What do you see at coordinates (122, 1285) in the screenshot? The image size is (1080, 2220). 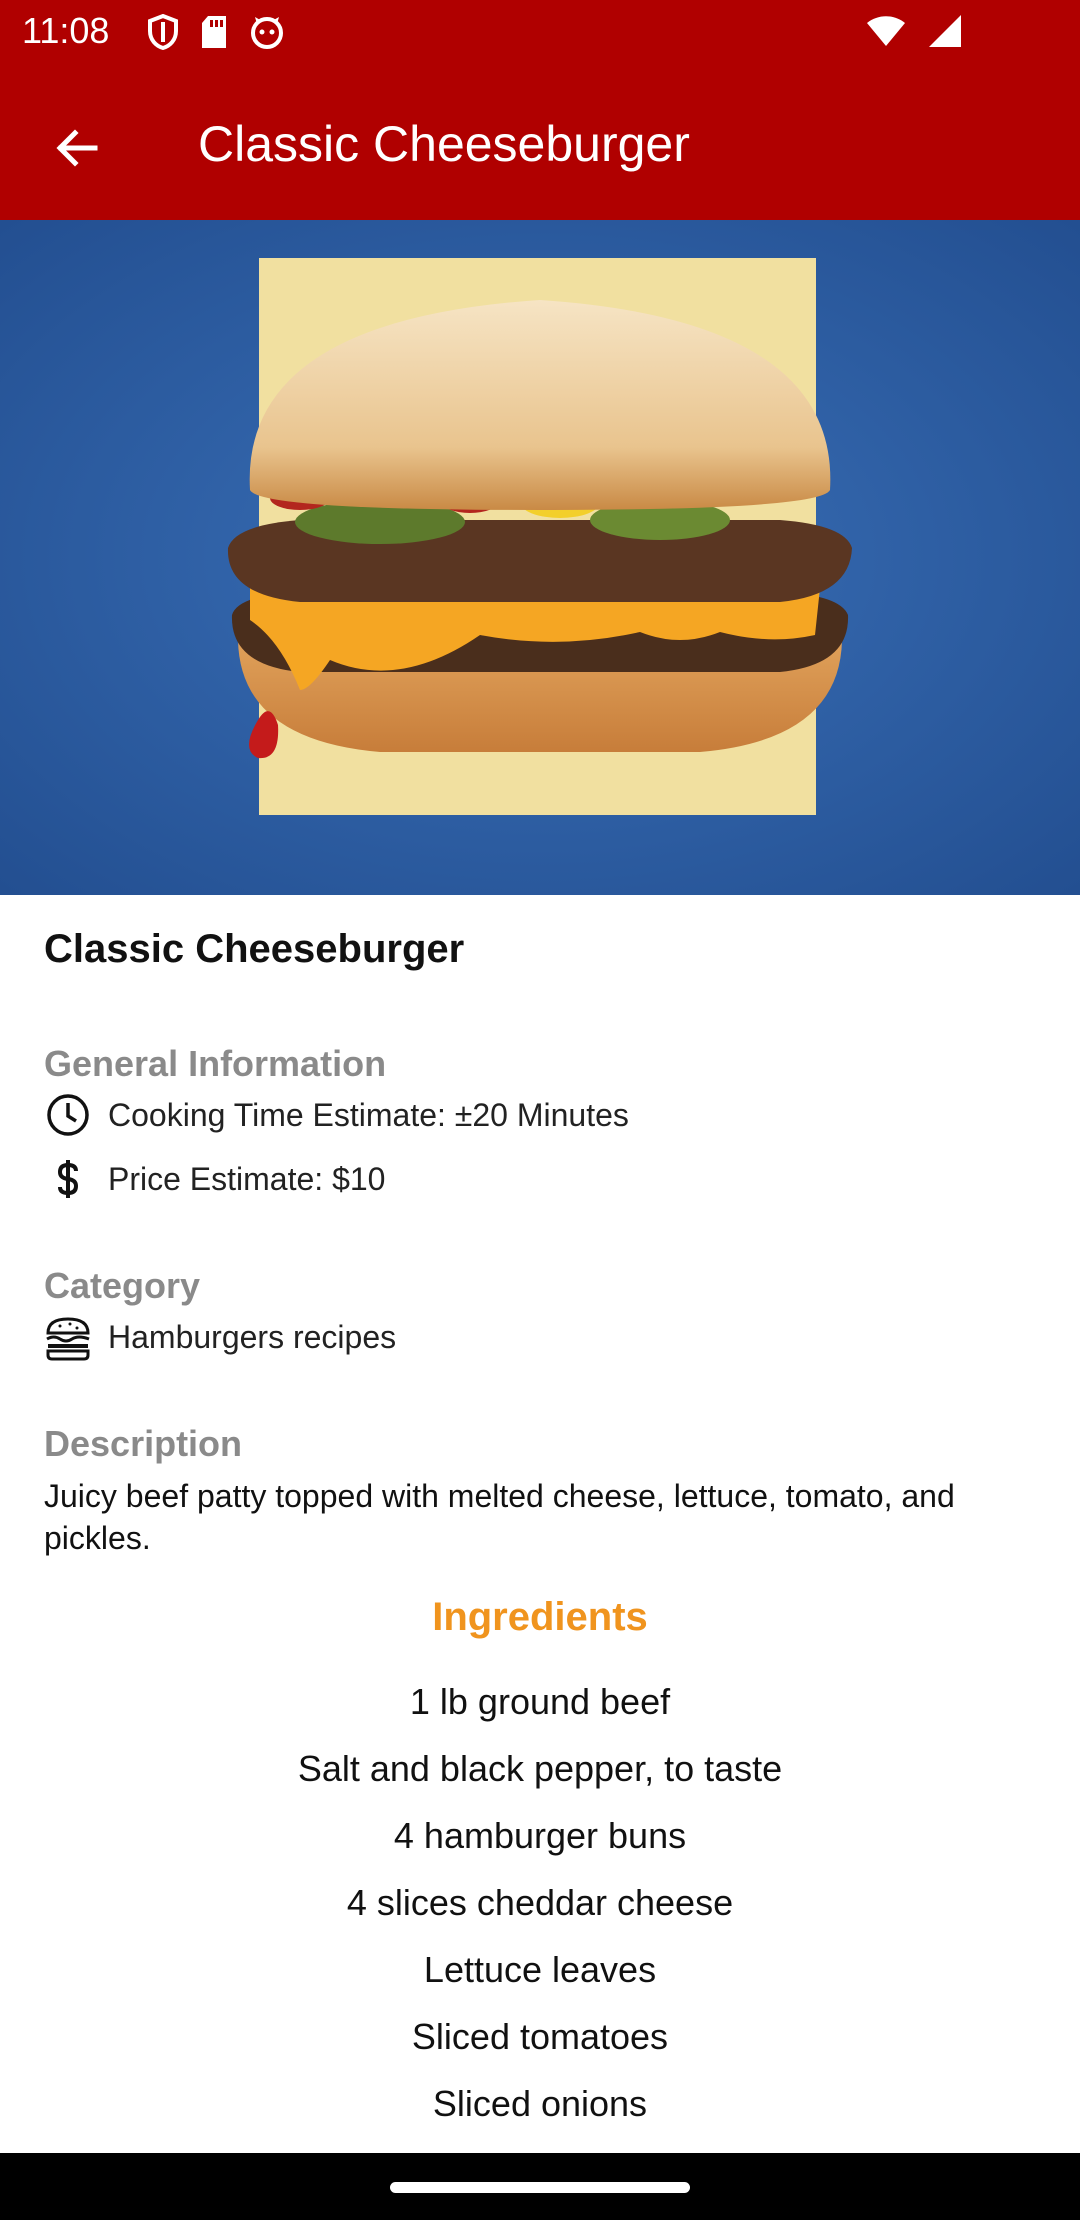 I see `category-label: Category` at bounding box center [122, 1285].